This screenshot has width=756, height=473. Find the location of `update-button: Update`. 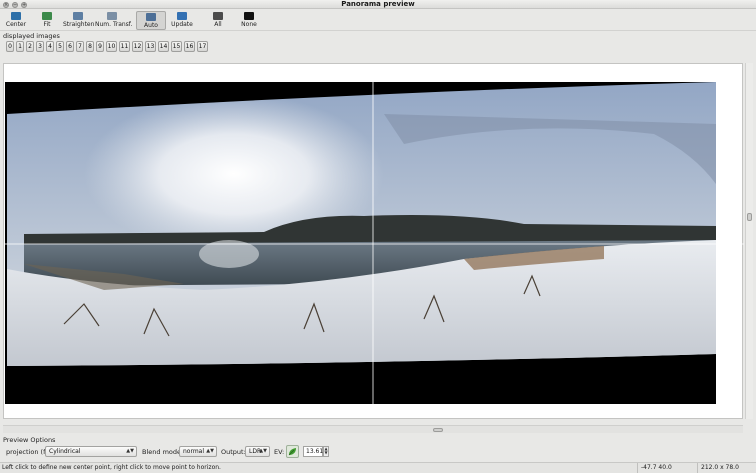

update-button: Update is located at coordinates (182, 20).